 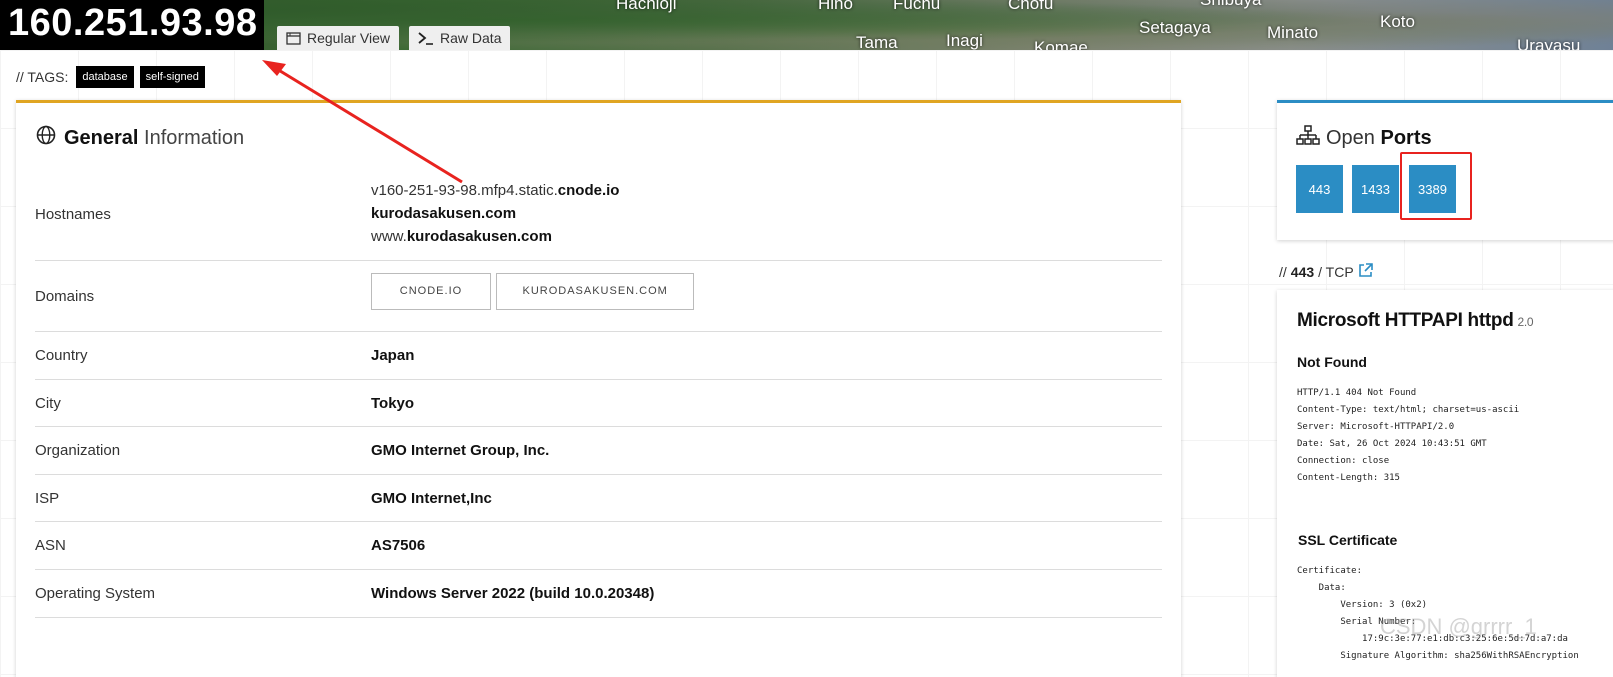 I want to click on info-key: Organization, so click(x=78, y=450).